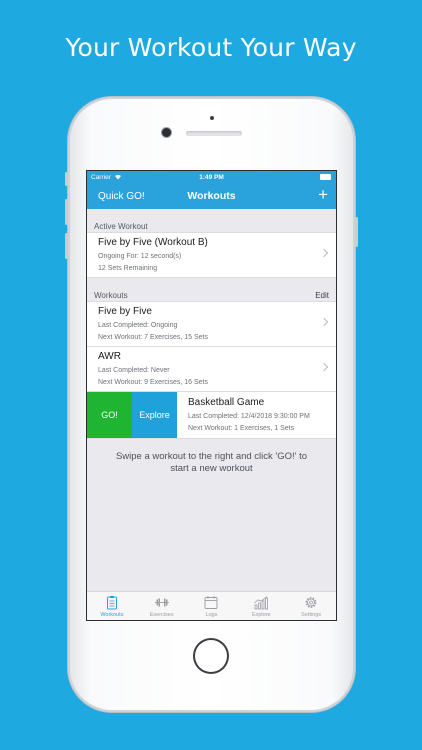 This screenshot has width=422, height=750. What do you see at coordinates (211, 224) in the screenshot?
I see `active-workout-header: Active Workout` at bounding box center [211, 224].